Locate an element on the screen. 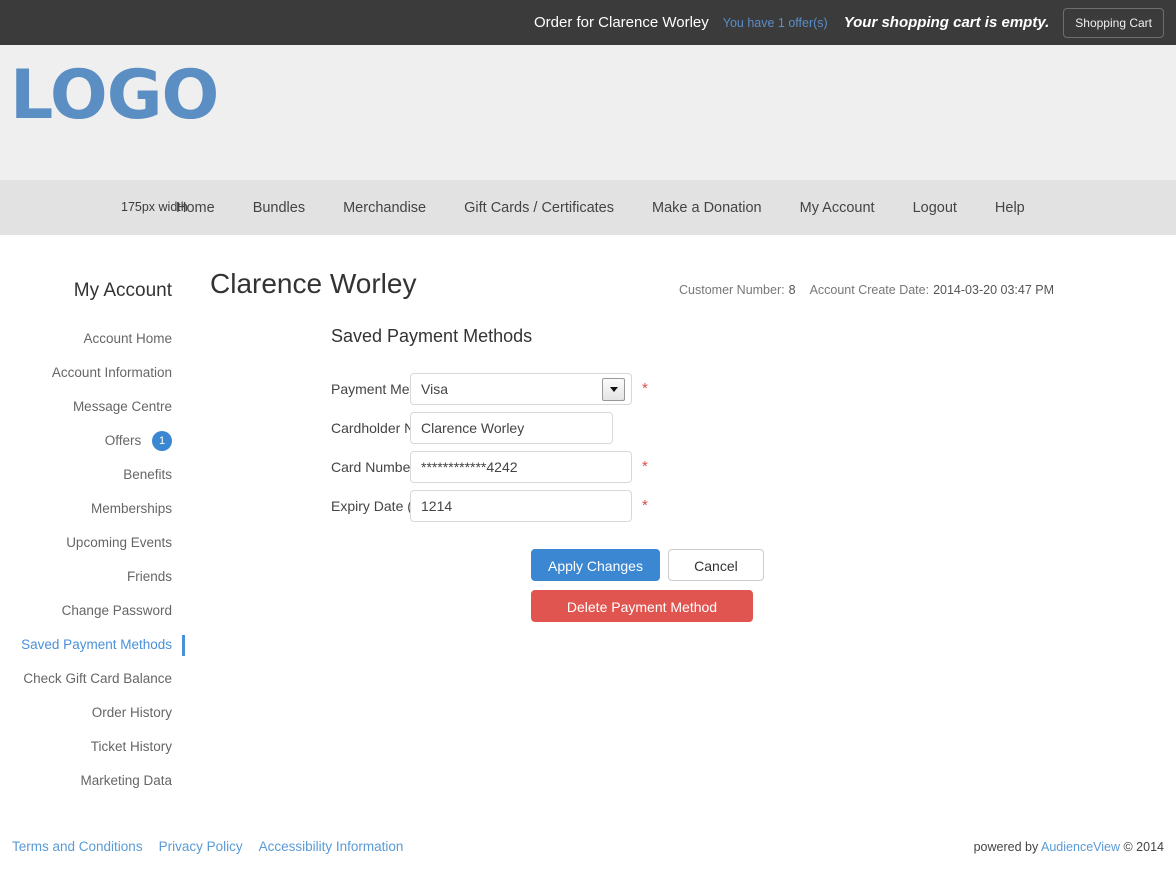 This screenshot has width=1176, height=869. sidebar-item-label: Account Information is located at coordinates (111, 372).